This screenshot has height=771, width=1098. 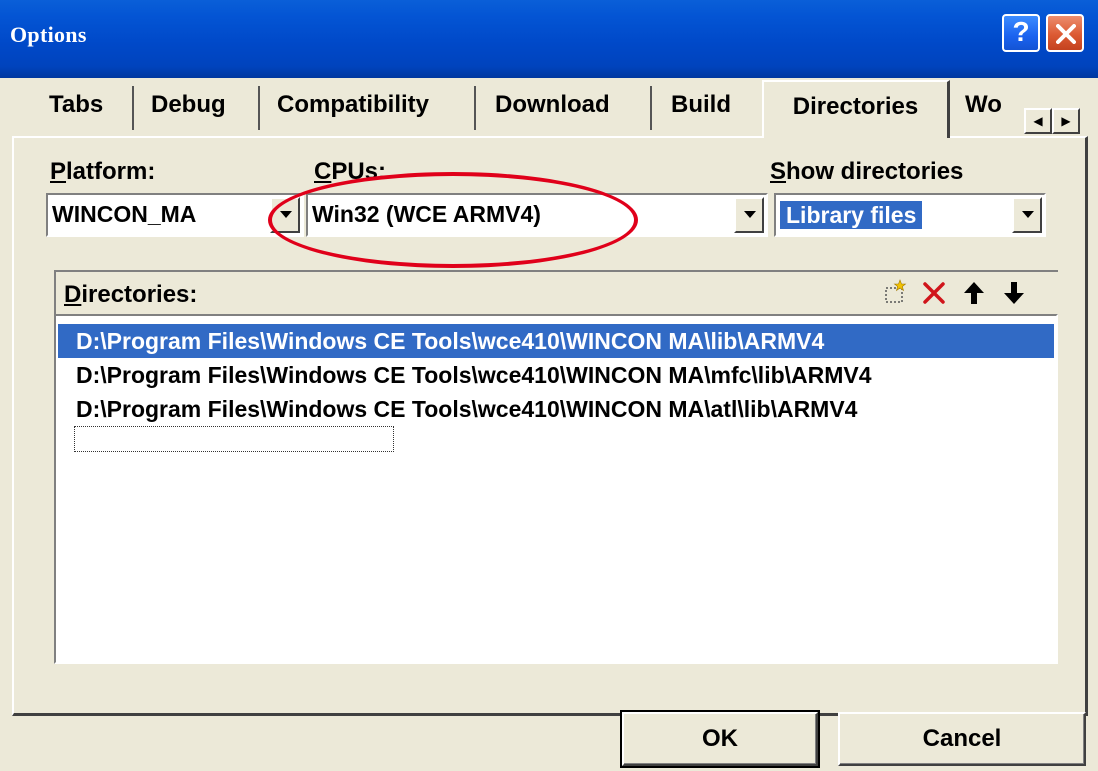 I want to click on tab-debug: Debug, so click(x=188, y=108).